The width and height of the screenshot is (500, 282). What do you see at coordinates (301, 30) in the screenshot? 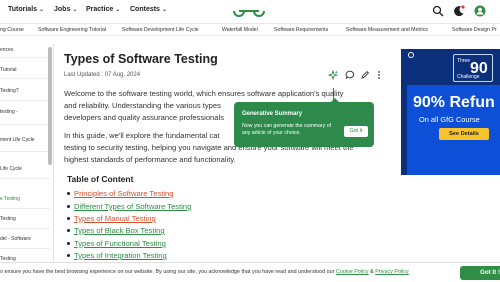
I see `subnav-item: Software Requirements` at bounding box center [301, 30].